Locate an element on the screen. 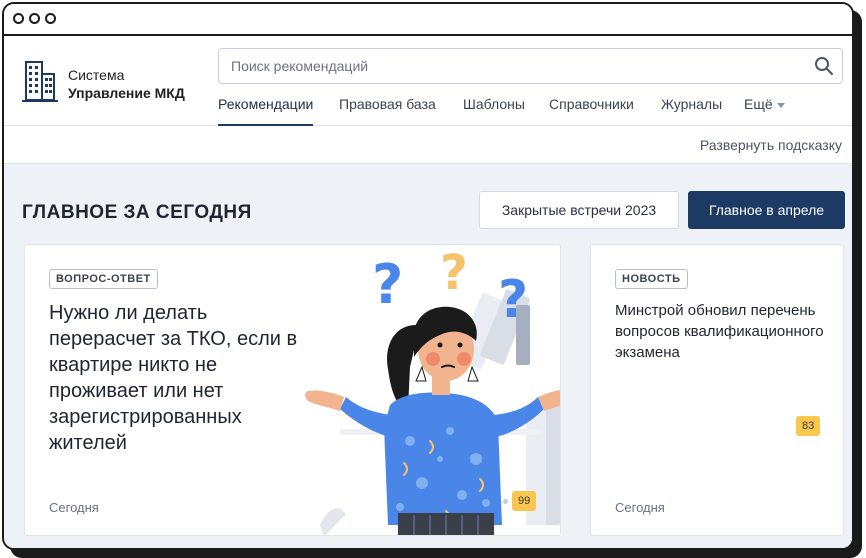  nav-label: Справочники is located at coordinates (591, 104).